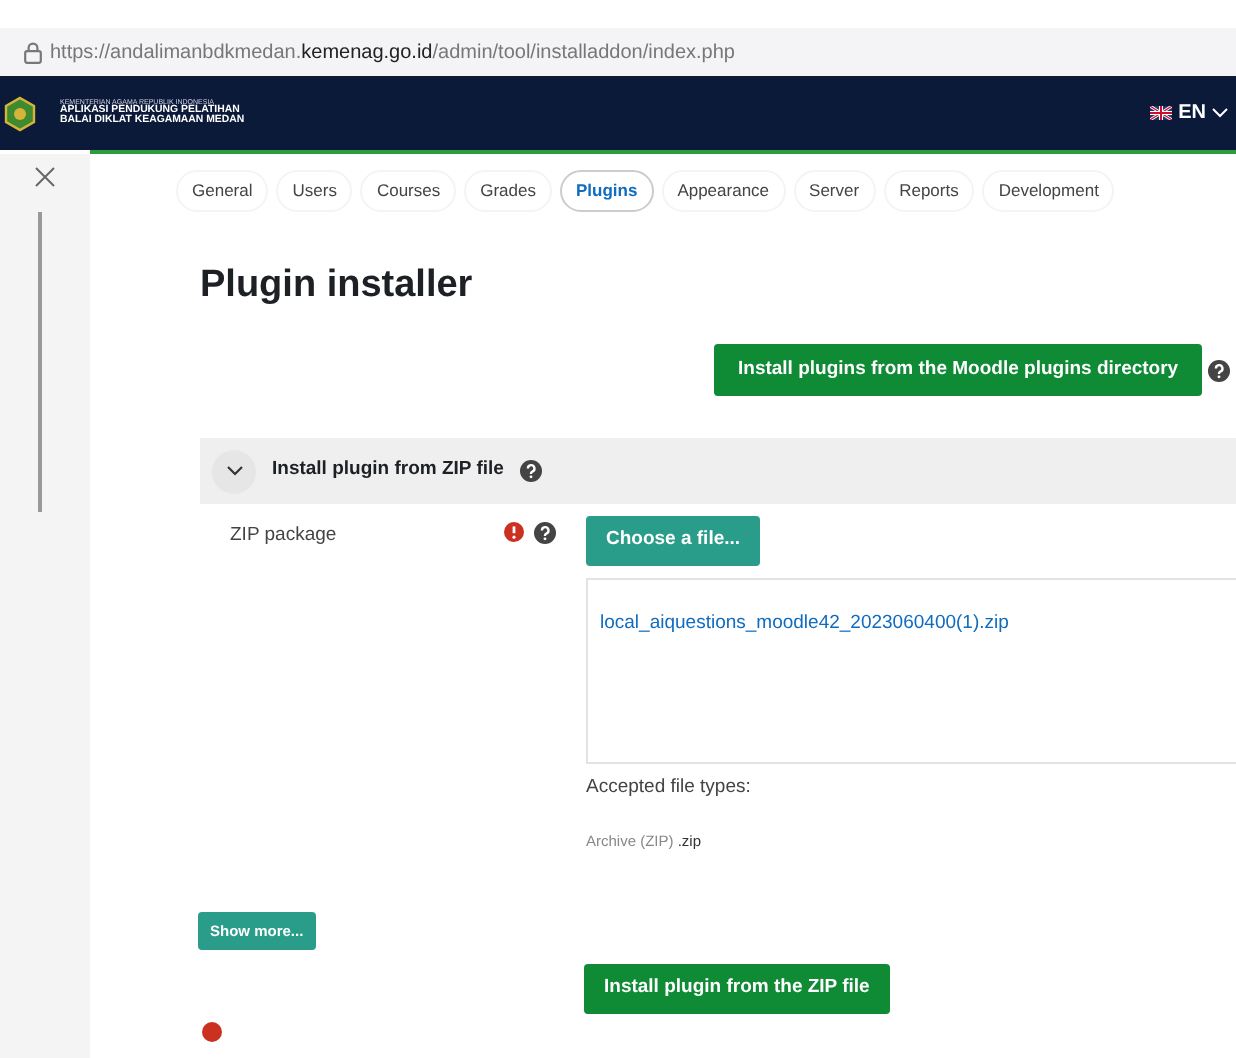 Image resolution: width=1236 pixels, height=1058 pixels. What do you see at coordinates (1161, 113) in the screenshot?
I see `flag-icon` at bounding box center [1161, 113].